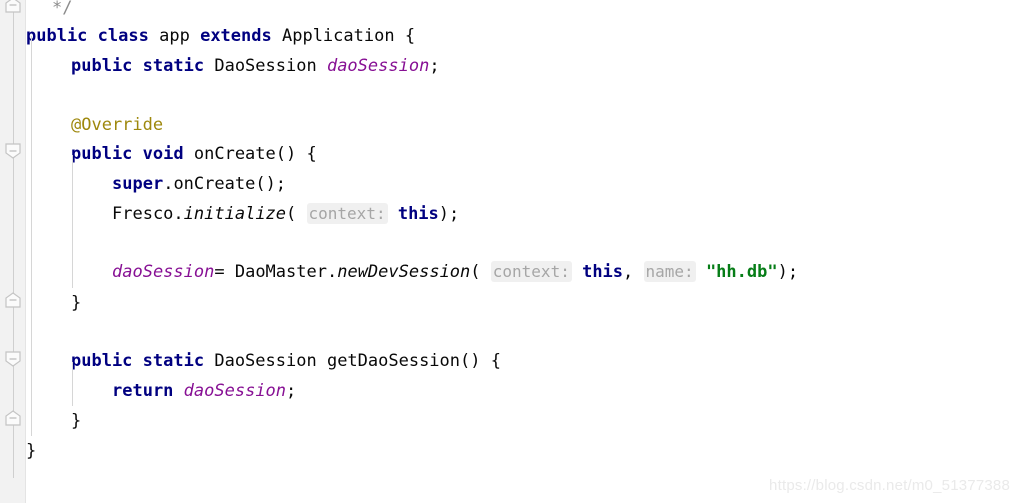  Describe the element at coordinates (669, 271) in the screenshot. I see `parameter-hint: name:` at that location.